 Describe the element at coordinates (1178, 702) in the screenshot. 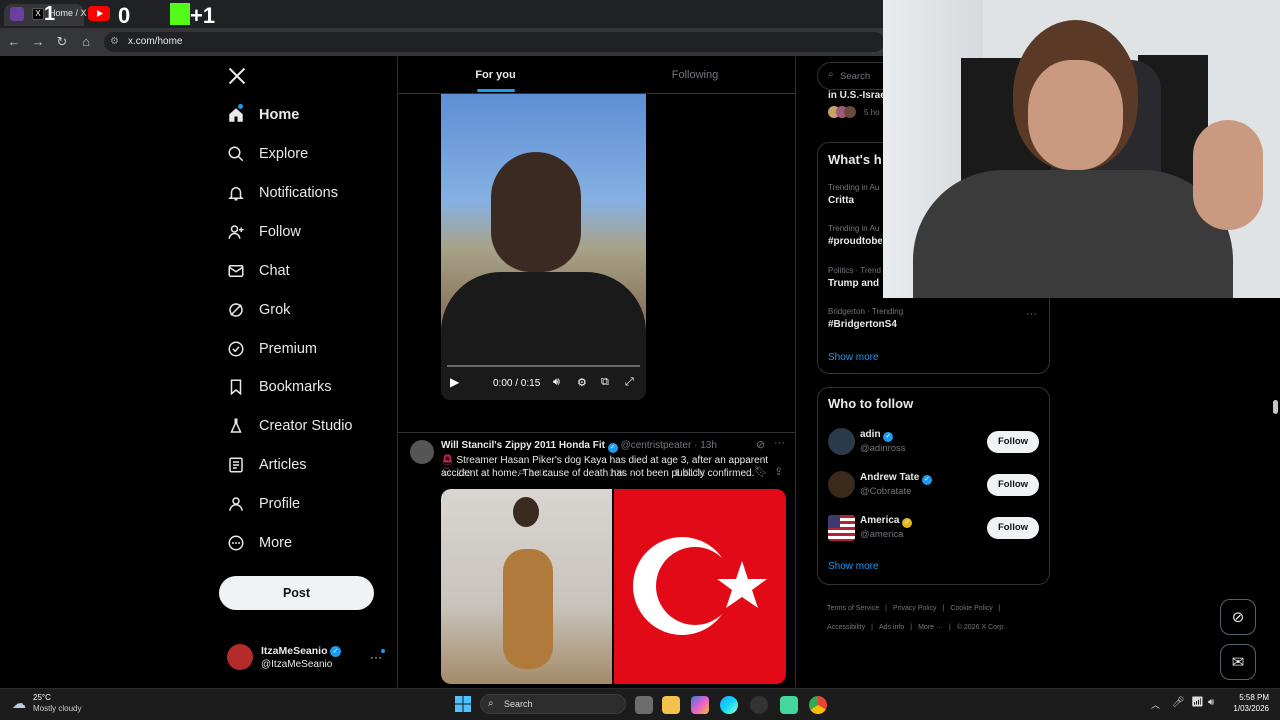

I see `microphone-icon: 🎤︎` at that location.